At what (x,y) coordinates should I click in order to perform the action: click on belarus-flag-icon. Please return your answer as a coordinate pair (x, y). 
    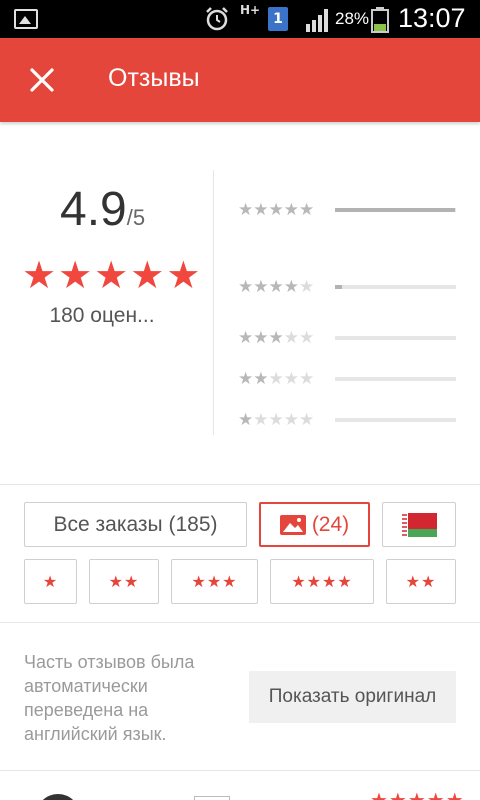
    Looking at the image, I should click on (419, 524).